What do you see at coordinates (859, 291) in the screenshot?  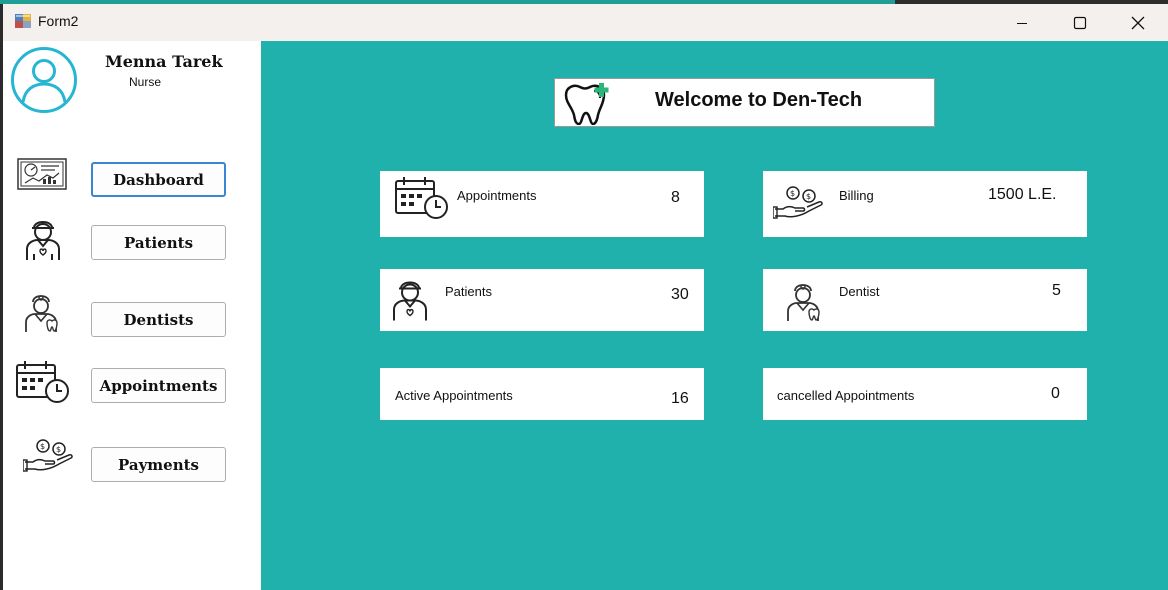 I see `dentist-label: Dentist` at bounding box center [859, 291].